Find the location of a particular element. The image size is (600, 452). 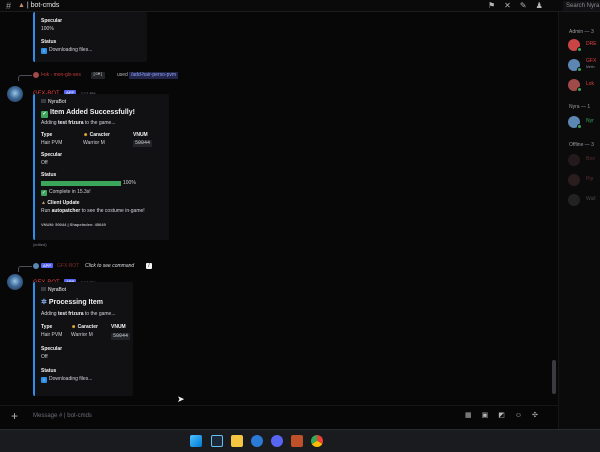

file-explorer-icon is located at coordinates (237, 441).